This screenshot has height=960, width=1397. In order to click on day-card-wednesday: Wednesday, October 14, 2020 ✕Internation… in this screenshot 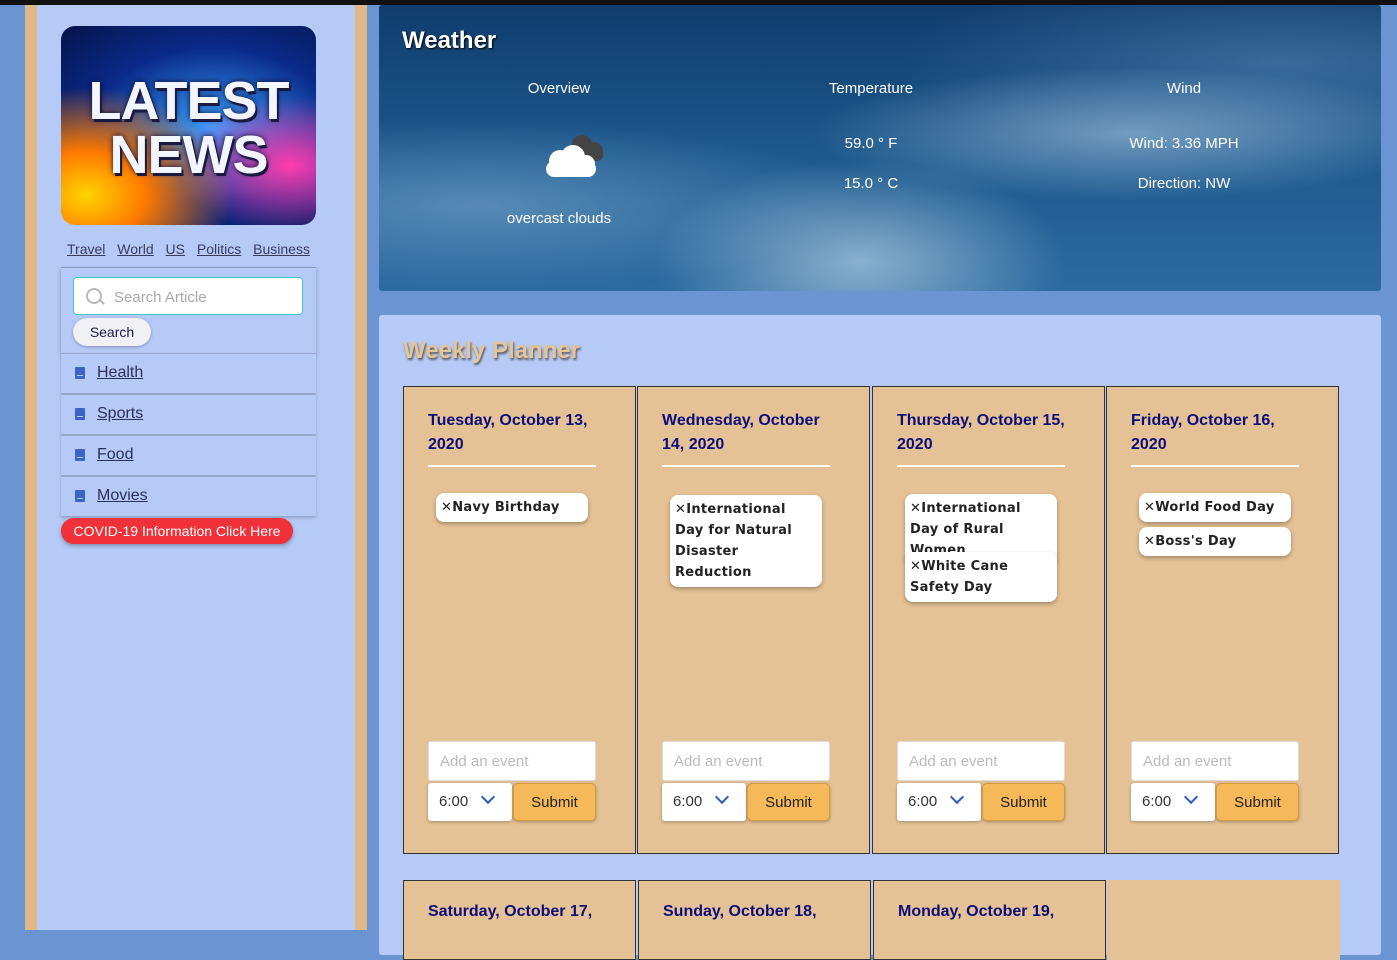, I will do `click(753, 620)`.